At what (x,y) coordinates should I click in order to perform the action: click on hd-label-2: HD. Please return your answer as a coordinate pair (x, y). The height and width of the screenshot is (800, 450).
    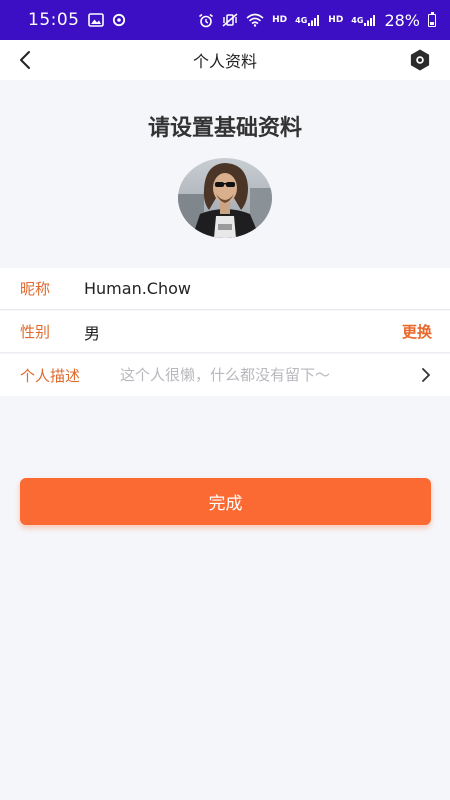
    Looking at the image, I should click on (336, 20).